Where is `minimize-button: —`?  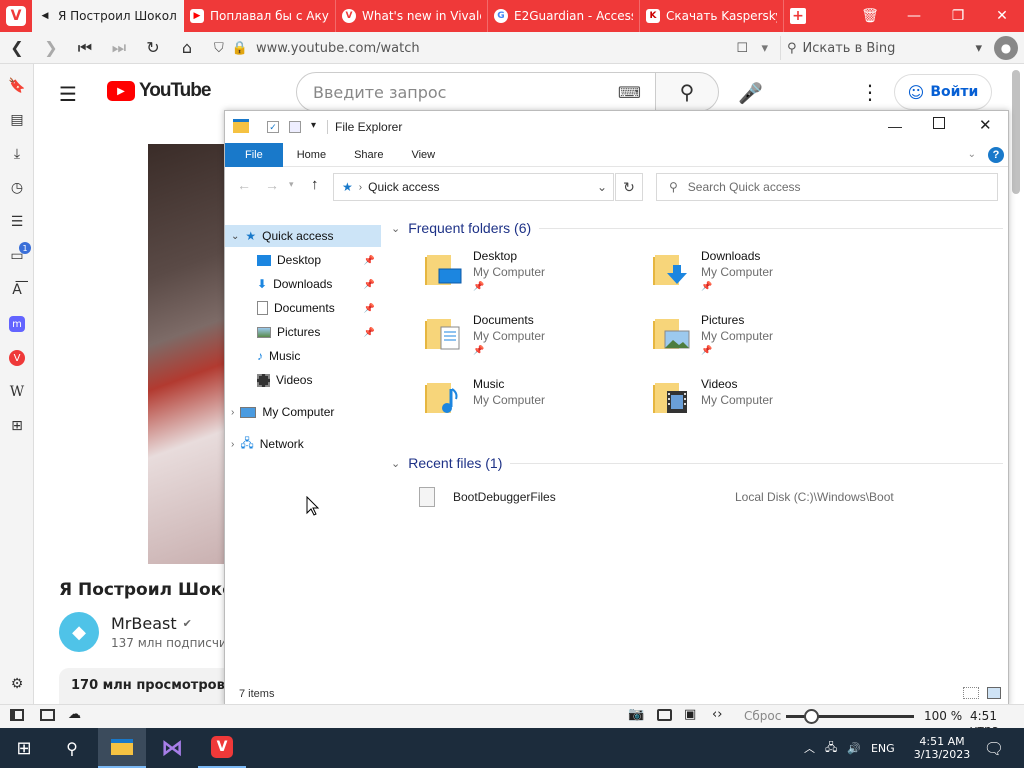 minimize-button: — is located at coordinates (914, 16).